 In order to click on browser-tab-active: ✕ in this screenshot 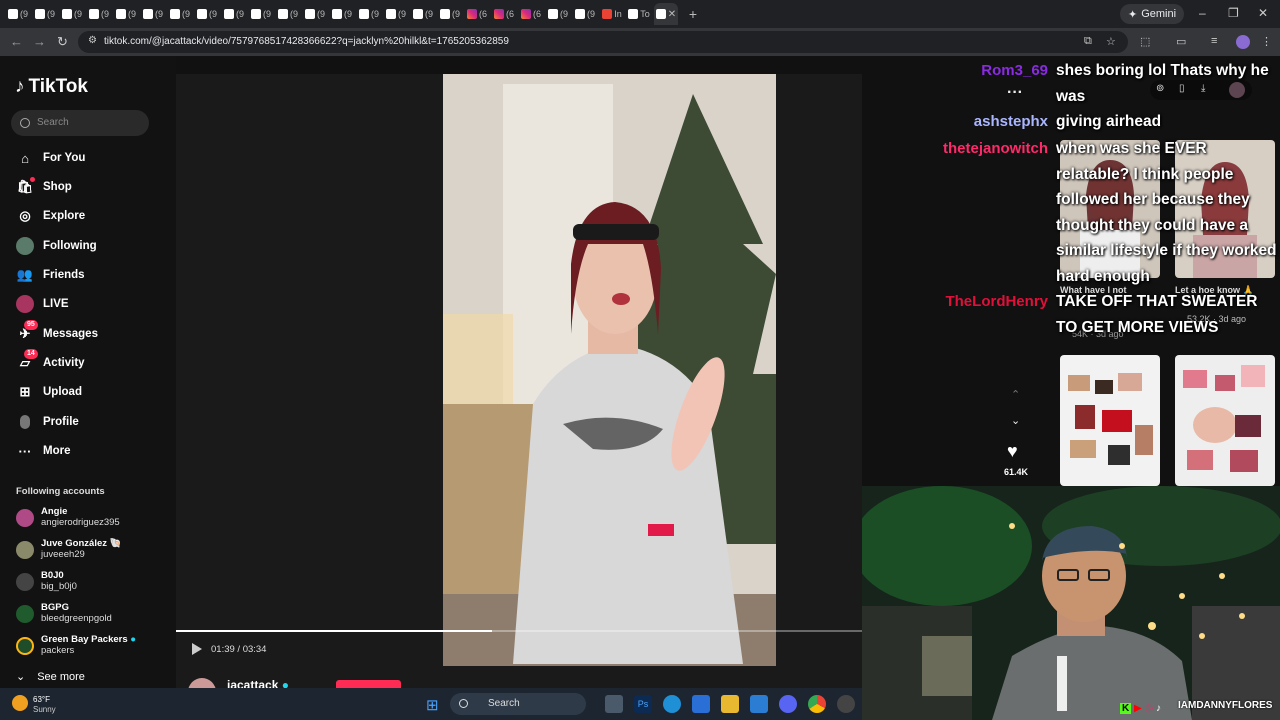, I will do `click(666, 14)`.